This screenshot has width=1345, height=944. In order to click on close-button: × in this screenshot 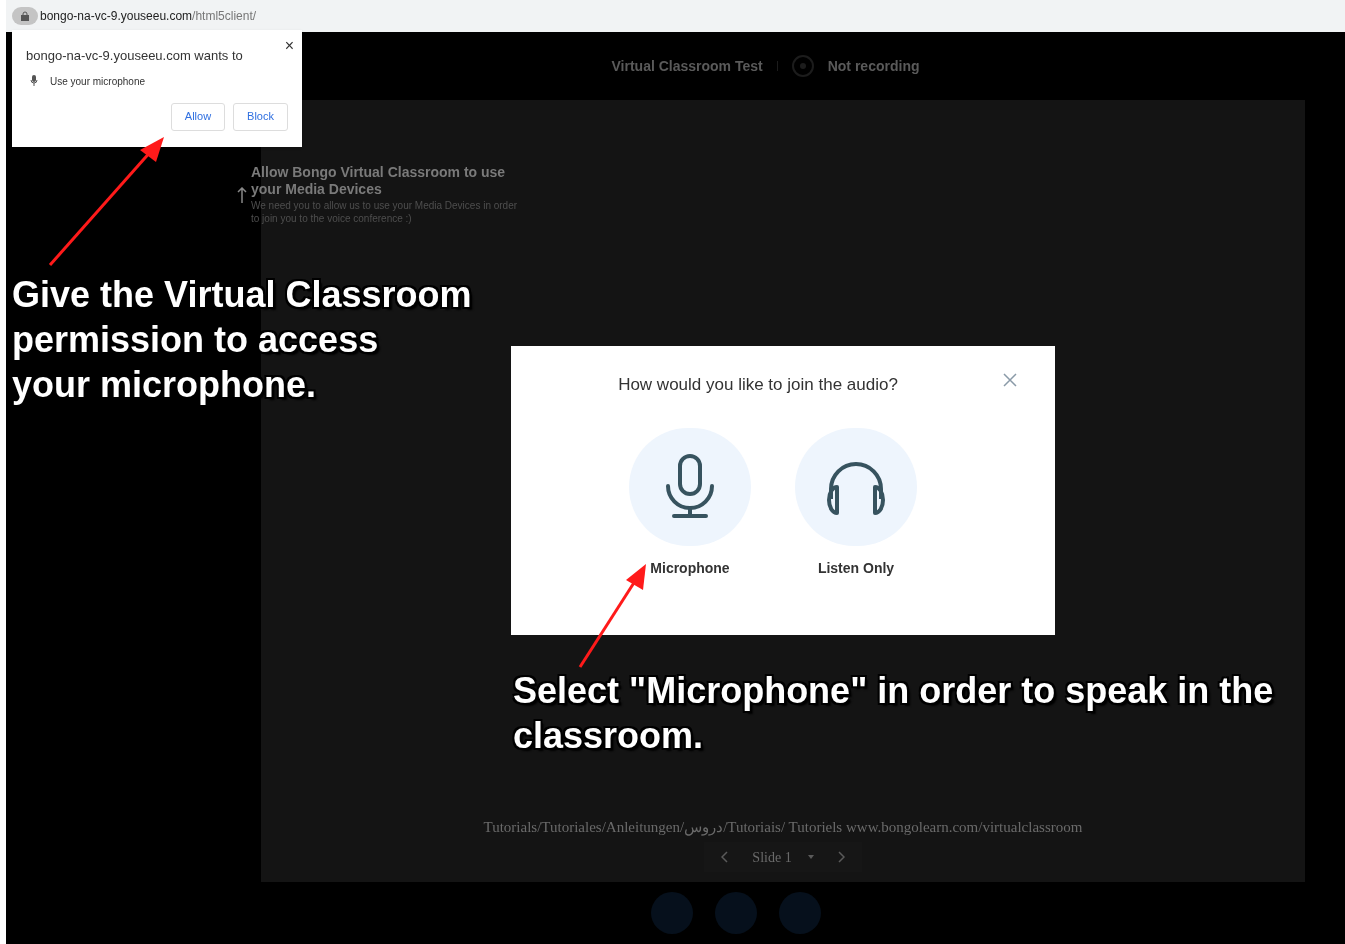, I will do `click(289, 46)`.